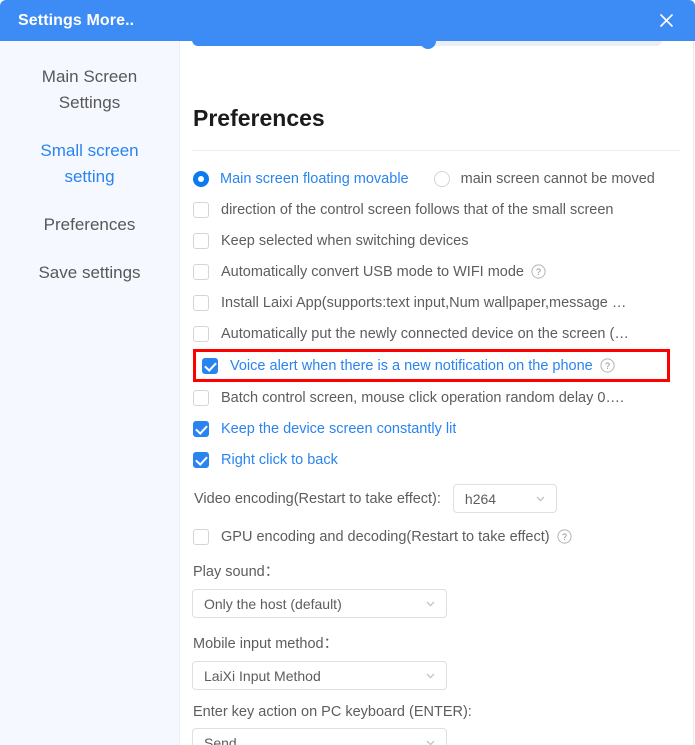 The image size is (695, 745). What do you see at coordinates (210, 365) in the screenshot?
I see `checkbox-icon-voice-alert` at bounding box center [210, 365].